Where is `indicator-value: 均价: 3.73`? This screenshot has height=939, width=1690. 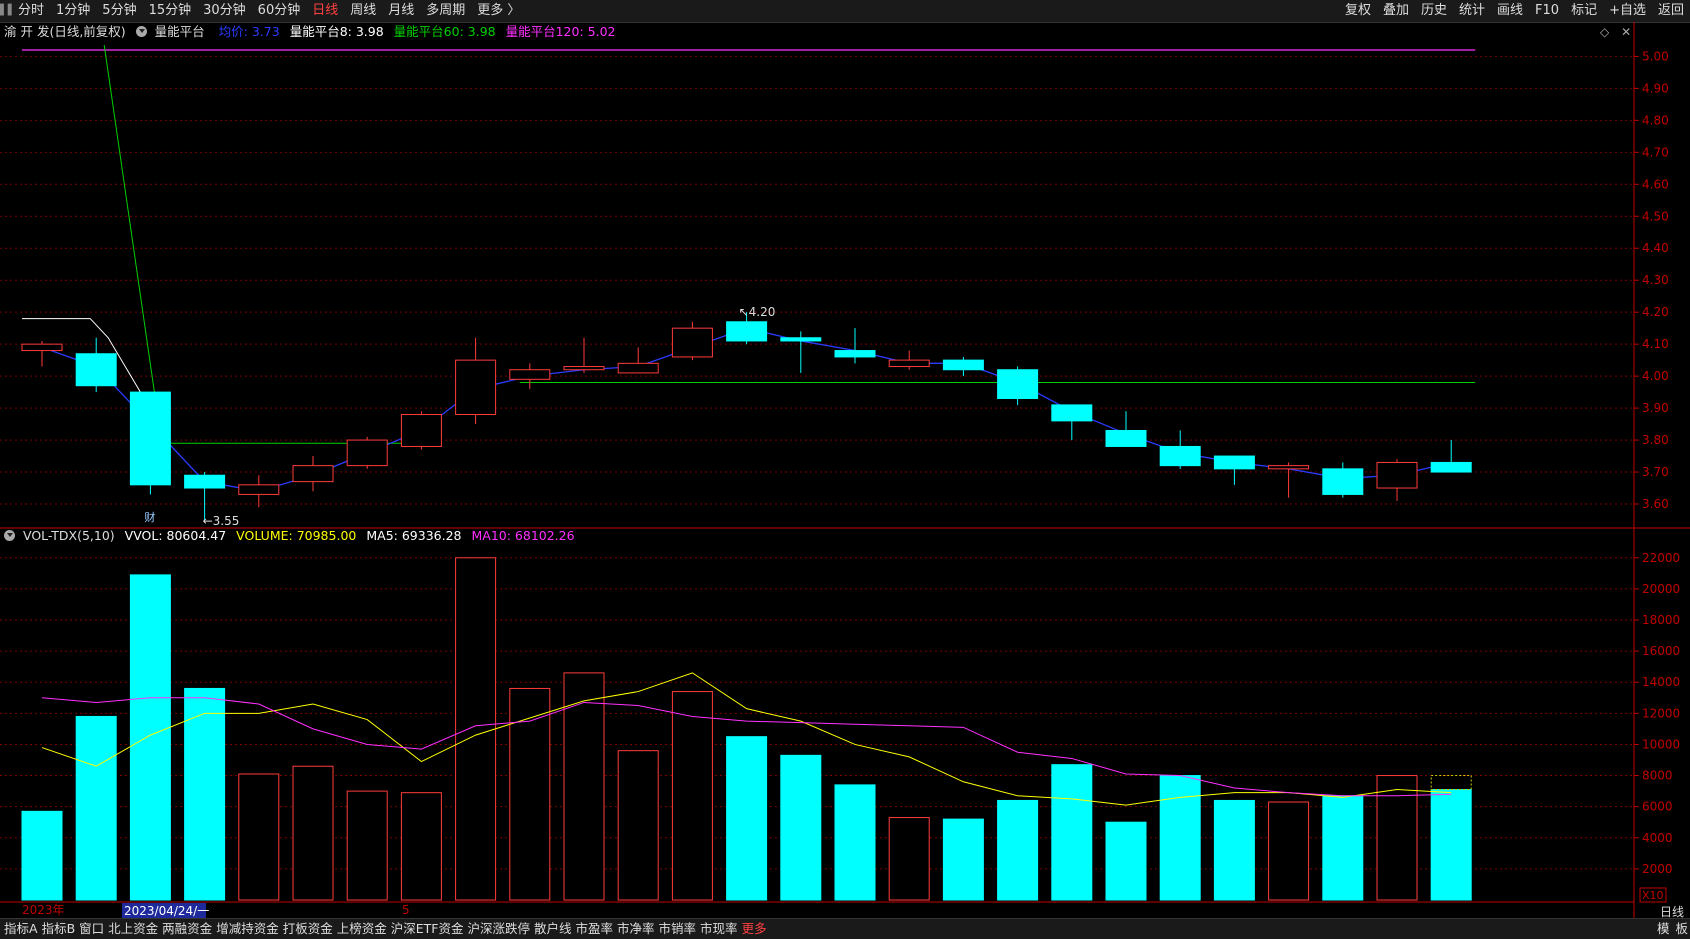 indicator-value: 均价: 3.73 is located at coordinates (249, 31).